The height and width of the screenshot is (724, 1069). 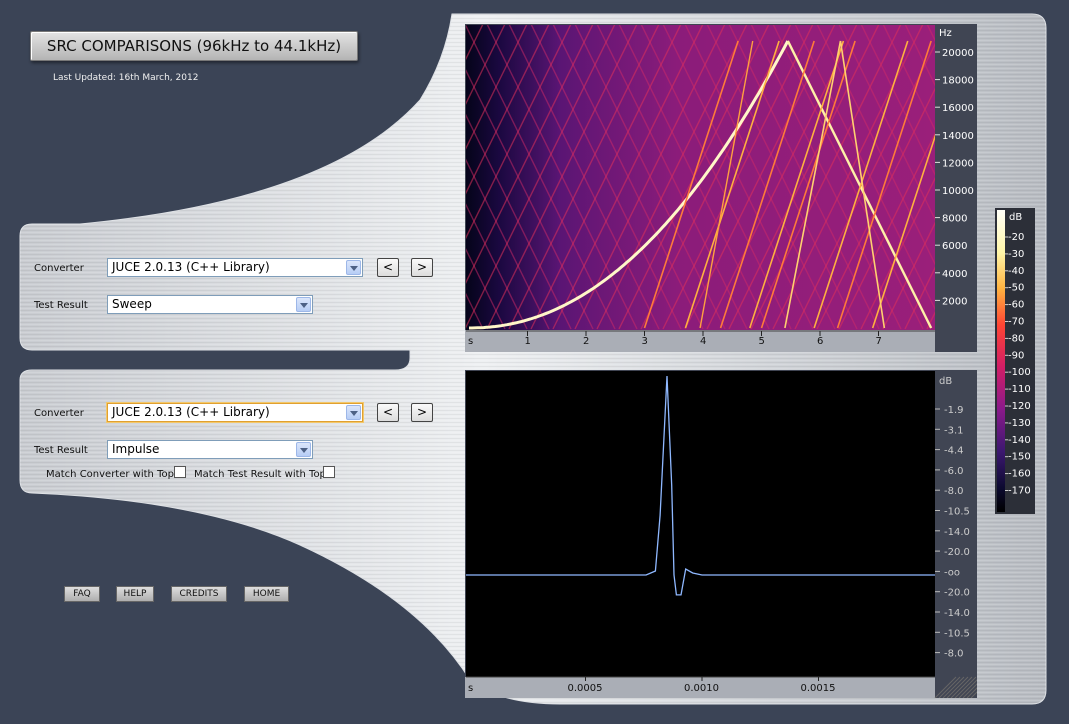 I want to click on time-tick-label: 3, so click(x=645, y=341).